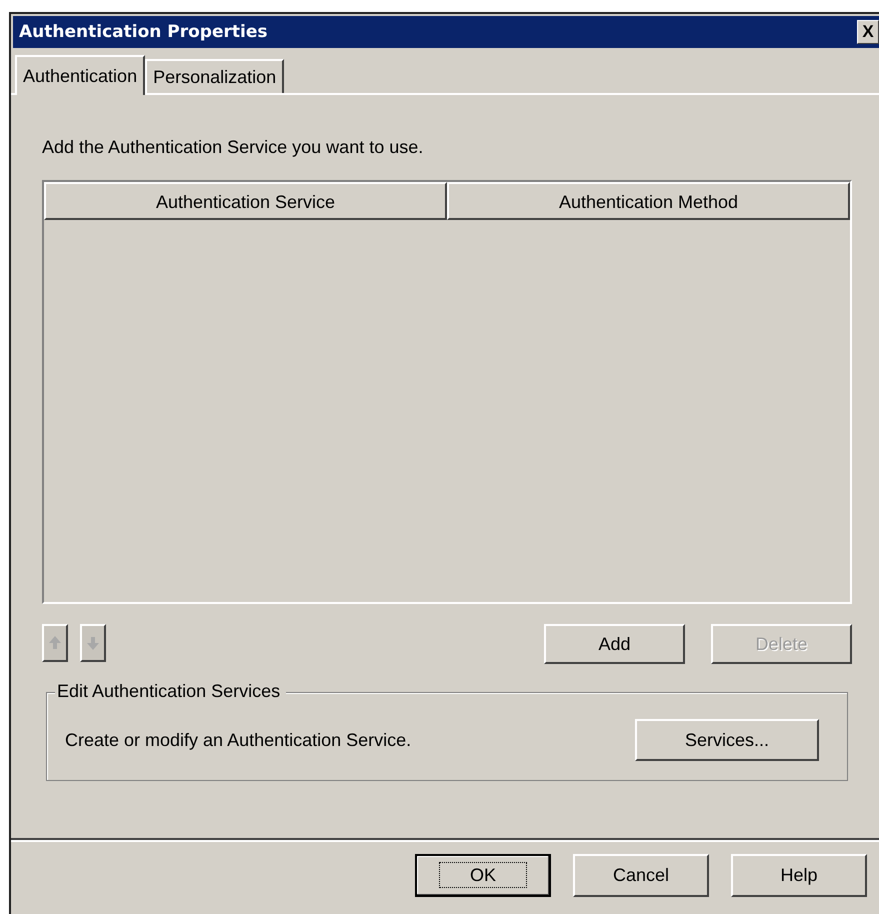 The height and width of the screenshot is (914, 879). What do you see at coordinates (233, 147) in the screenshot?
I see `instruction-text: Add the Authentication Service you want to use.` at bounding box center [233, 147].